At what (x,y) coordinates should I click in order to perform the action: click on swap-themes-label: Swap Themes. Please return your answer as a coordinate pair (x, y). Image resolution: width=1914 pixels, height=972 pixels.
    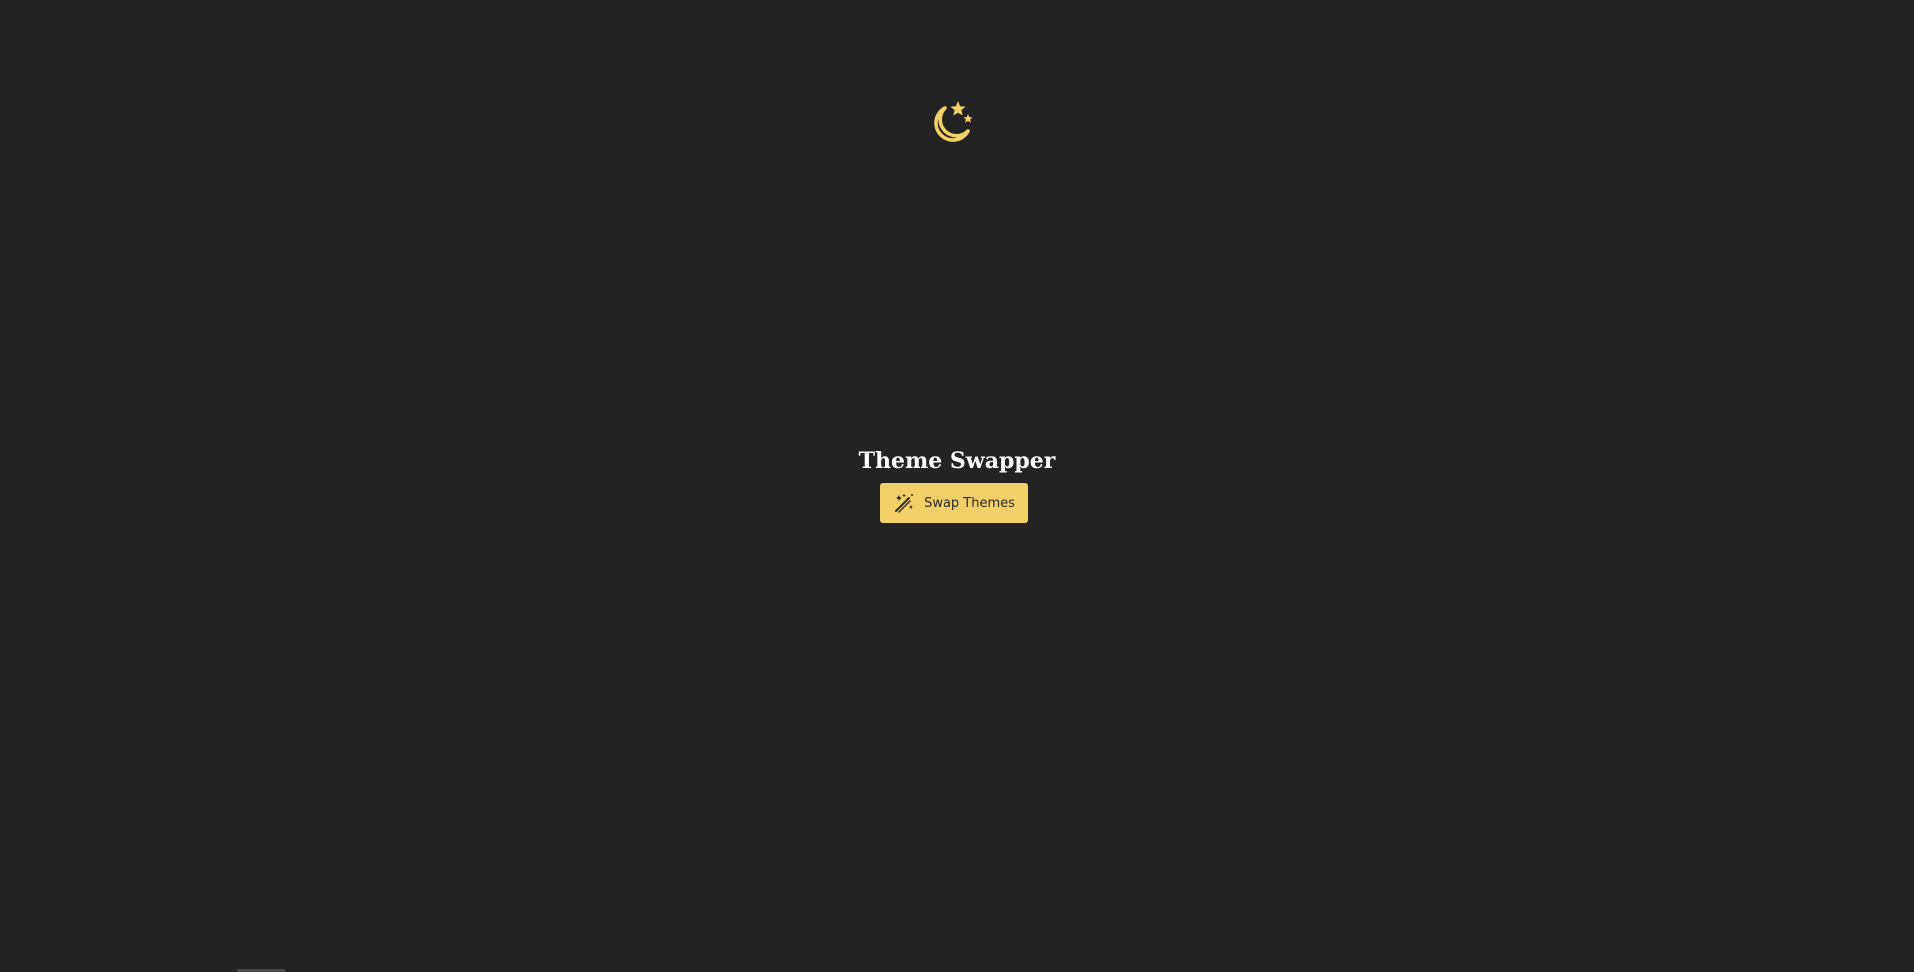
    Looking at the image, I should click on (969, 503).